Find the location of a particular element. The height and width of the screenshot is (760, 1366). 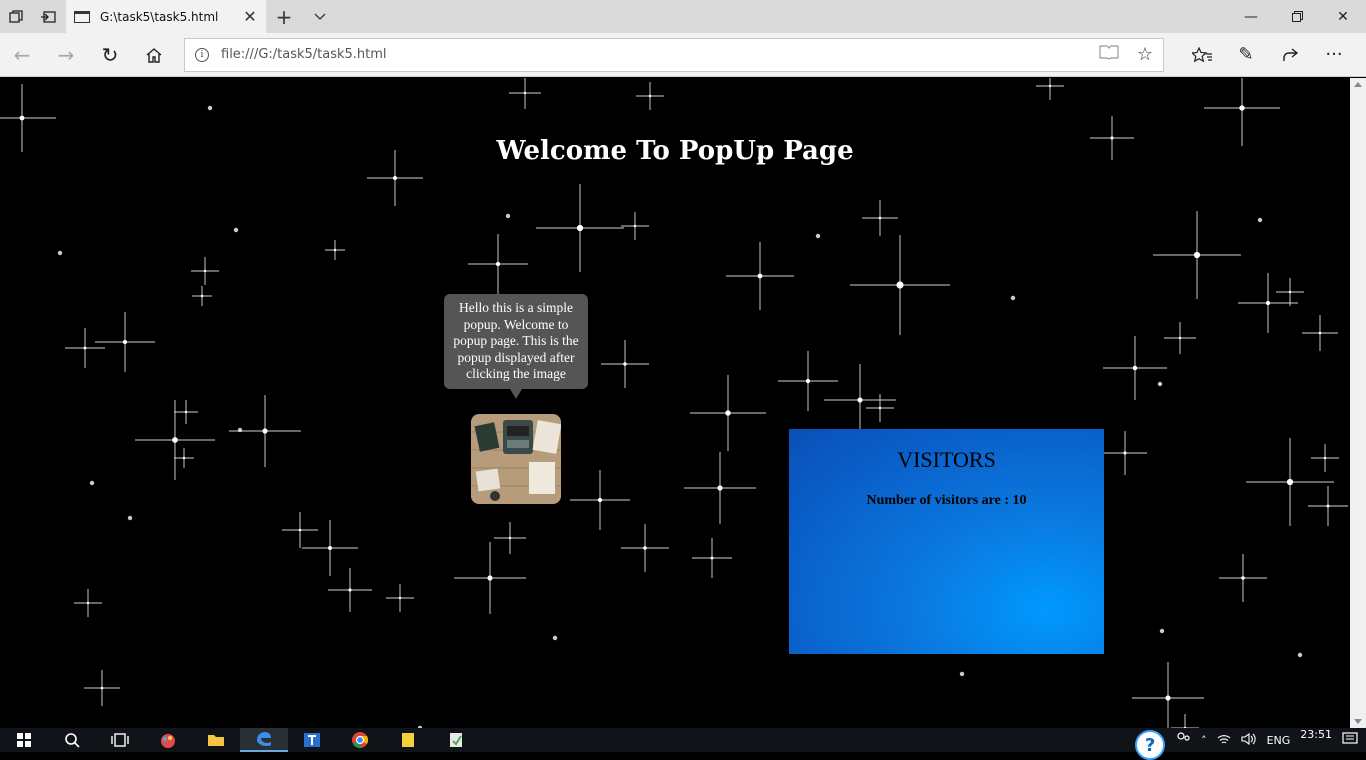

url-text: file:///G:/task5/task5.html is located at coordinates (304, 54).